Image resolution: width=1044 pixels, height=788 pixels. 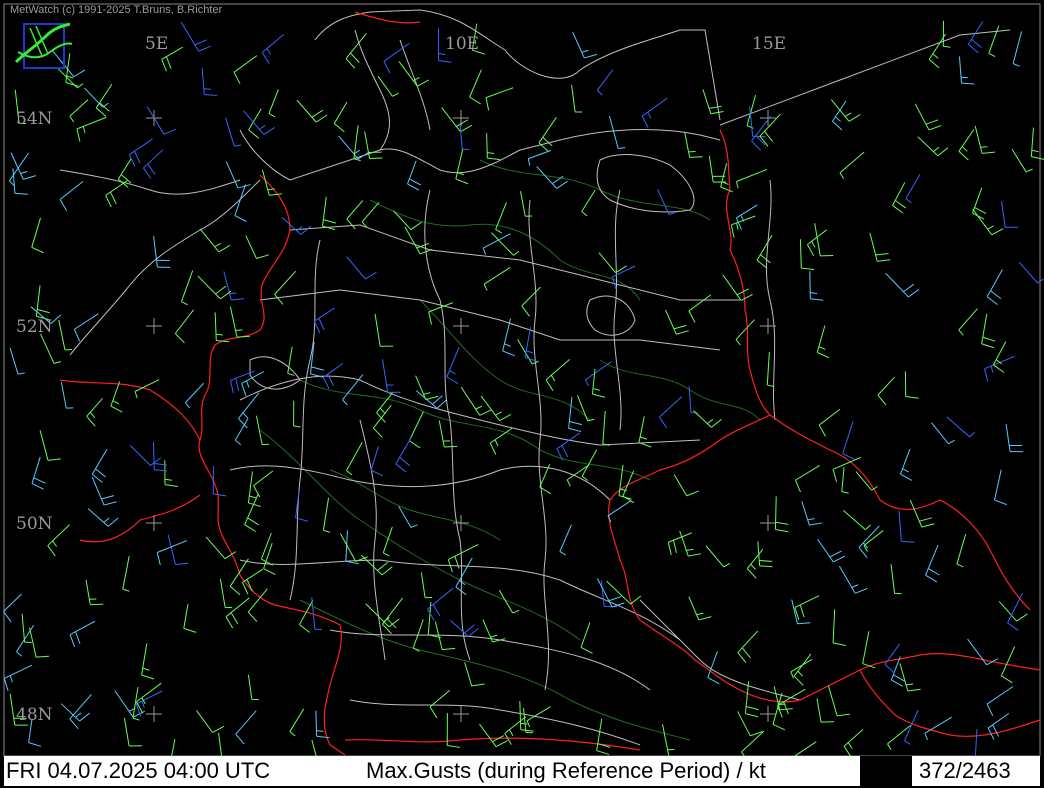 I want to click on latitude-label-48n: 48N, so click(x=34, y=715).